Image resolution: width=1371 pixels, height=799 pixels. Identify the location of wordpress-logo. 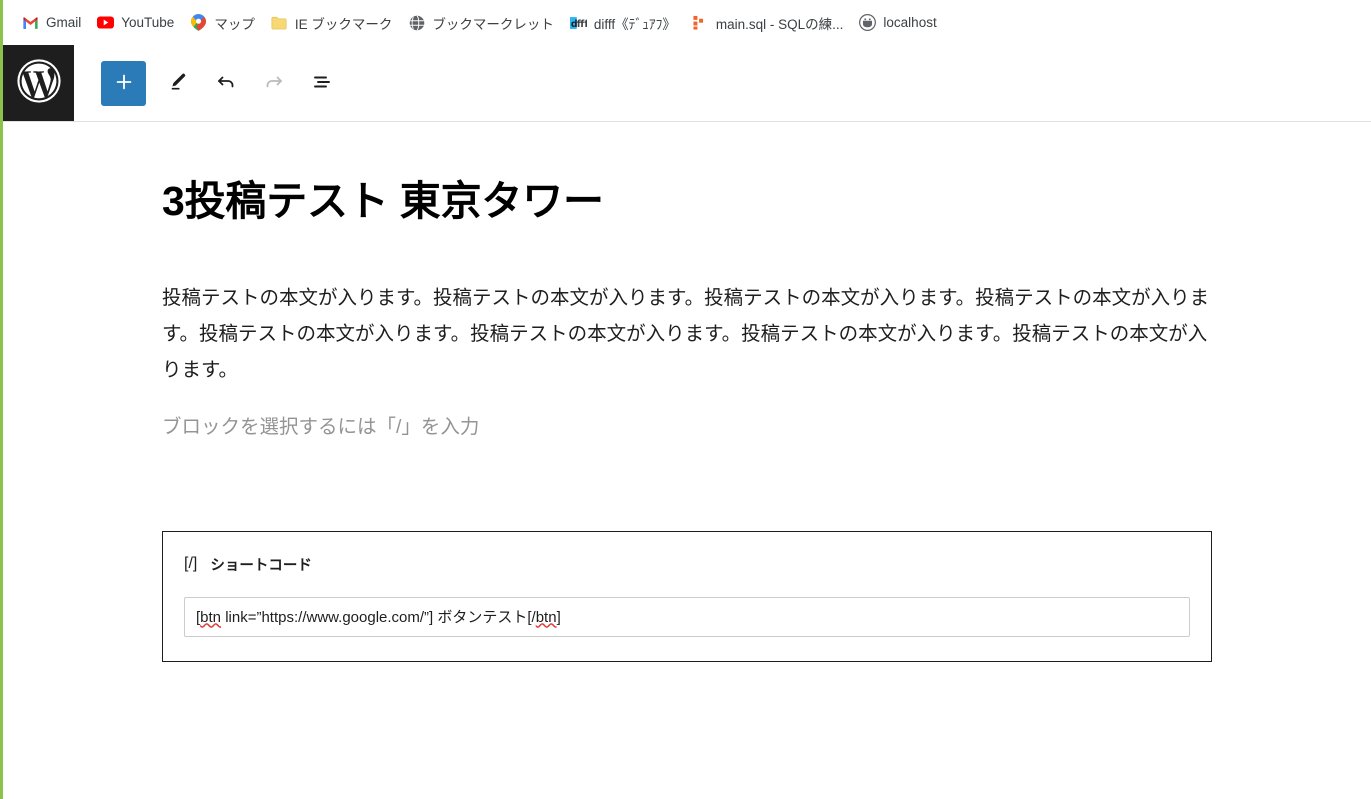
(39, 83).